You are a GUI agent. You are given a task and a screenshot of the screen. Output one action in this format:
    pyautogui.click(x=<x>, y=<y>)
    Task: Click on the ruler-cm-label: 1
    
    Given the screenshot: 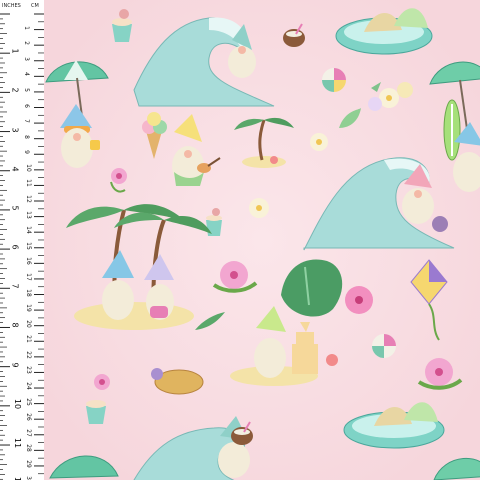 What is the action you would take?
    pyautogui.click(x=26, y=27)
    